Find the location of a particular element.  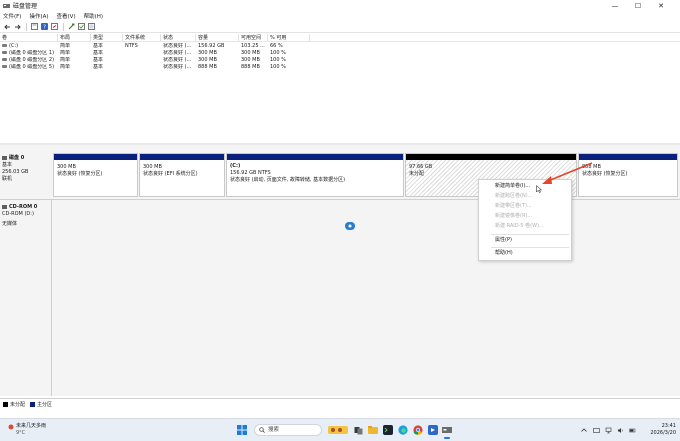

taskbar-clock: 23:41 2026/3/20 is located at coordinates (656, 430).